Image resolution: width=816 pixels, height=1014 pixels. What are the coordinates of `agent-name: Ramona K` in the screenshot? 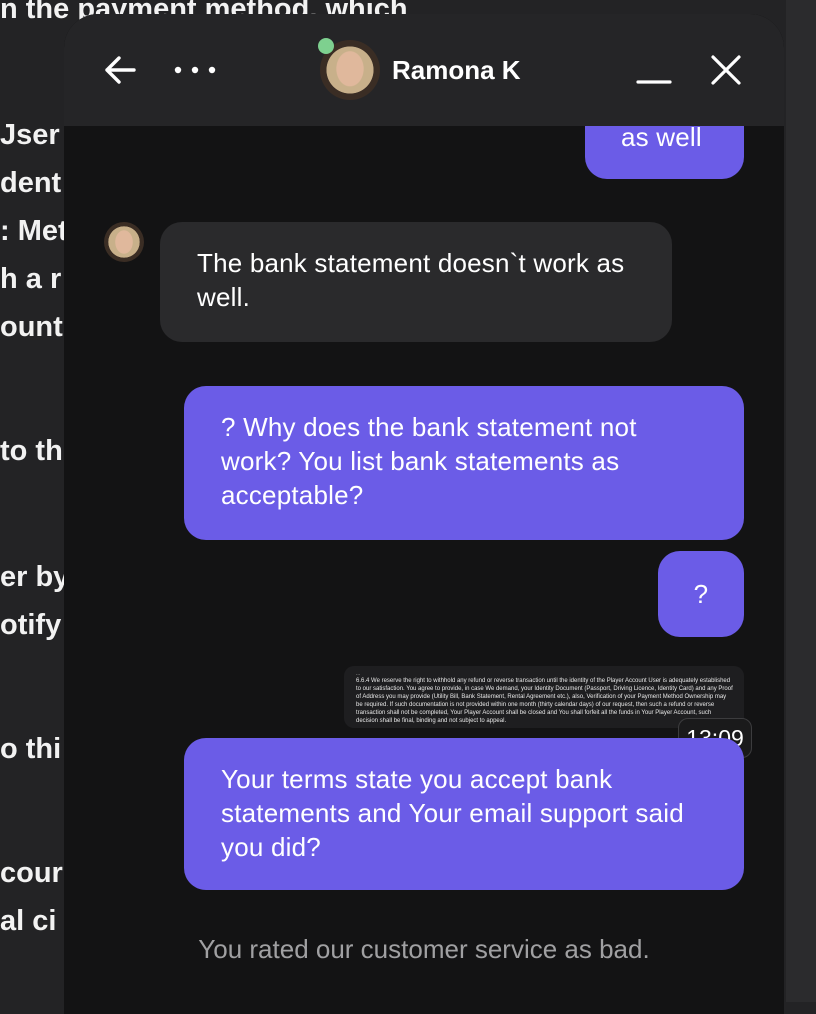 It's located at (456, 69).